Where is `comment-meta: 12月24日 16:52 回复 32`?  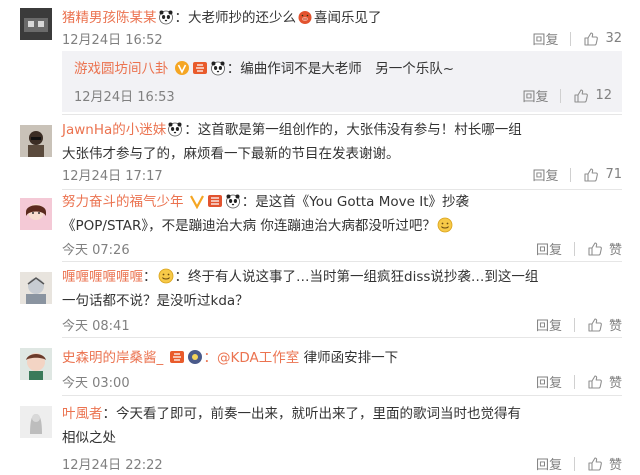 comment-meta: 12月24日 16:52 回复 32 is located at coordinates (342, 39).